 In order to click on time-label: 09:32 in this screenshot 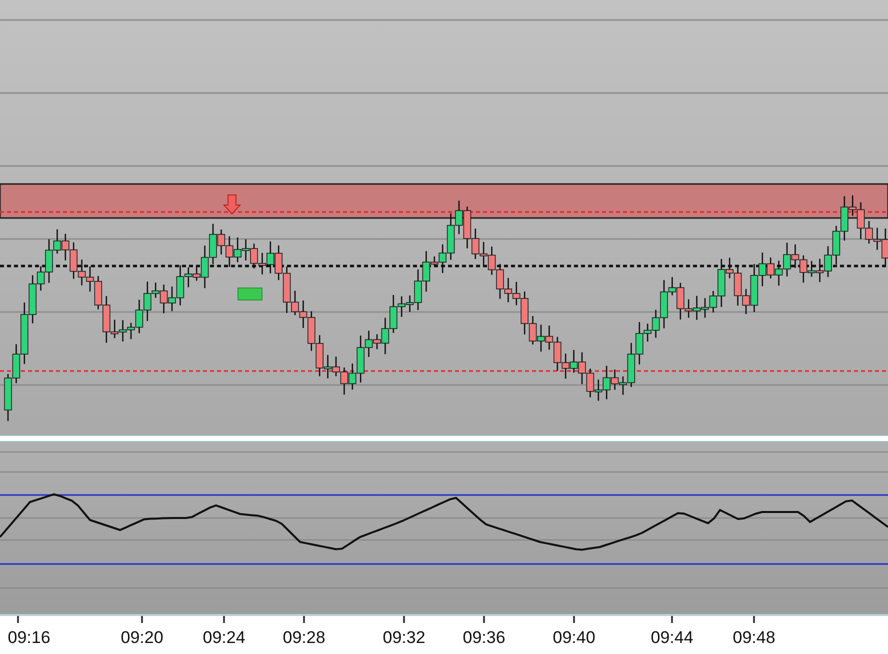, I will do `click(404, 638)`.